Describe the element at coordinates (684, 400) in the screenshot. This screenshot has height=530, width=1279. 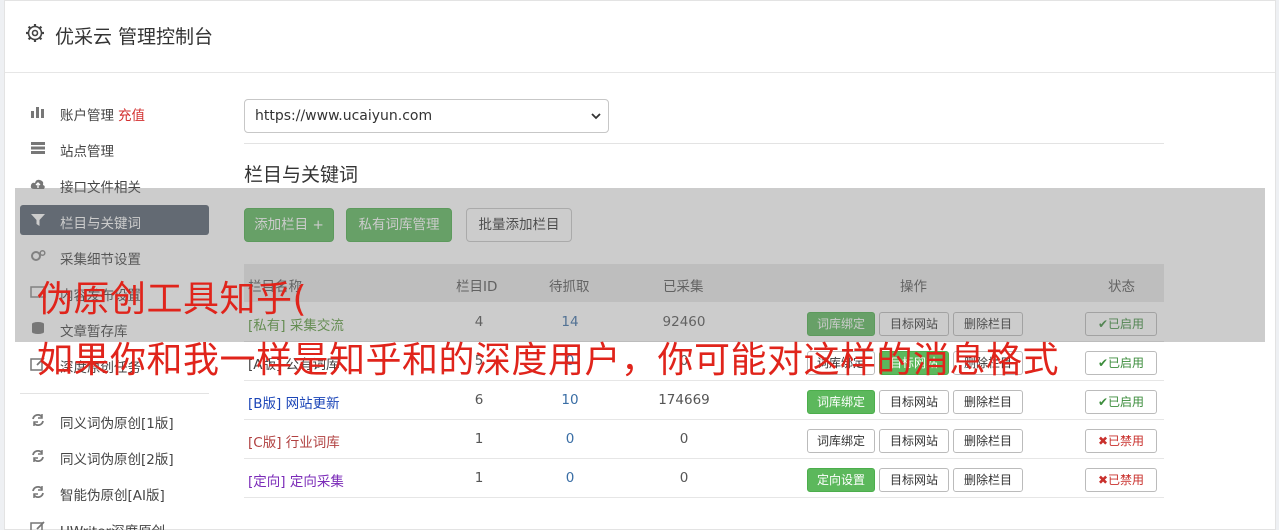
I see `collected-count: 174669` at that location.